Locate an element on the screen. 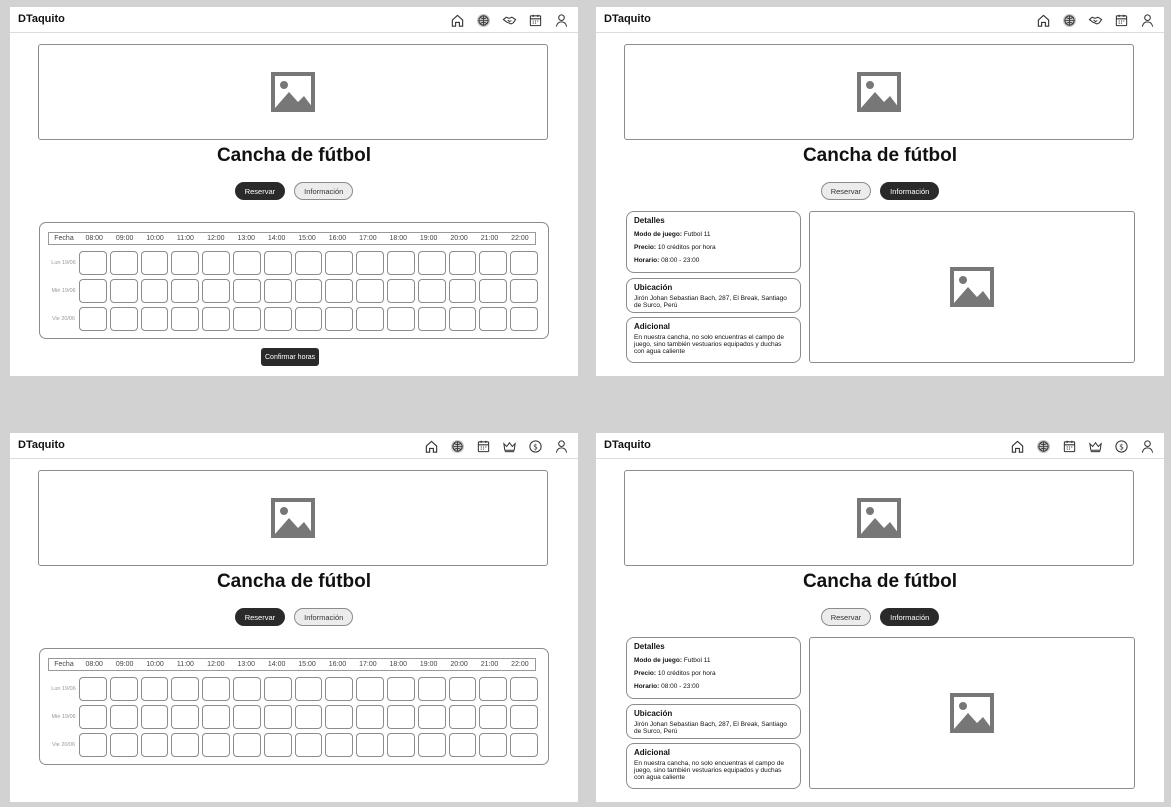 The width and height of the screenshot is (1171, 807). coin-icon: $ is located at coordinates (535, 446).